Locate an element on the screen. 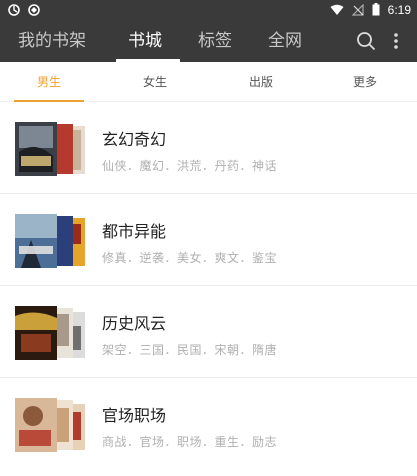  notification-icon is located at coordinates (14, 10).